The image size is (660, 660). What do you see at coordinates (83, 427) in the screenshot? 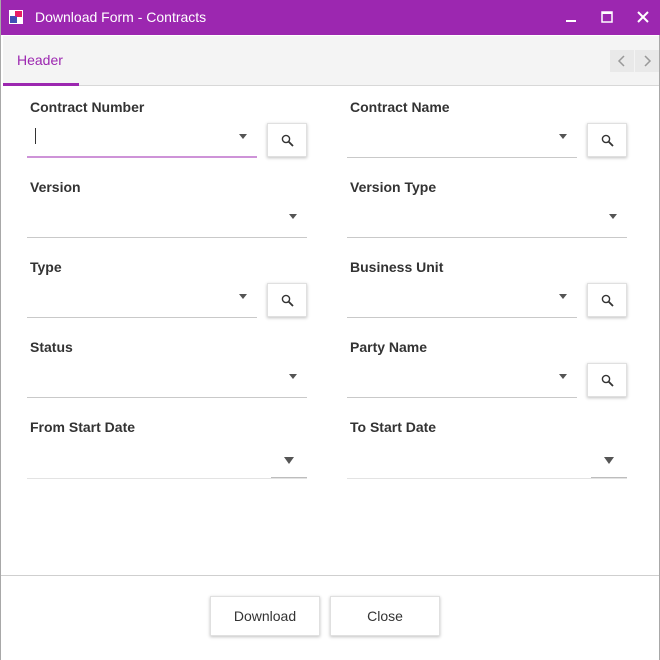
I see `from-start-date-label: From Start Date` at bounding box center [83, 427].